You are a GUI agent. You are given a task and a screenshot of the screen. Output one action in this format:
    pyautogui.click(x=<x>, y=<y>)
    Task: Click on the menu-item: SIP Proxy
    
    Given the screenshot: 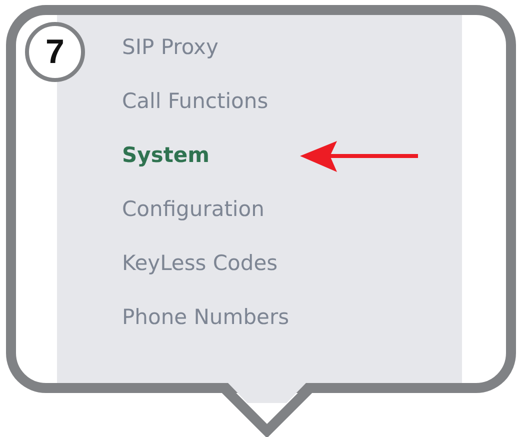 What is the action you would take?
    pyautogui.click(x=170, y=47)
    